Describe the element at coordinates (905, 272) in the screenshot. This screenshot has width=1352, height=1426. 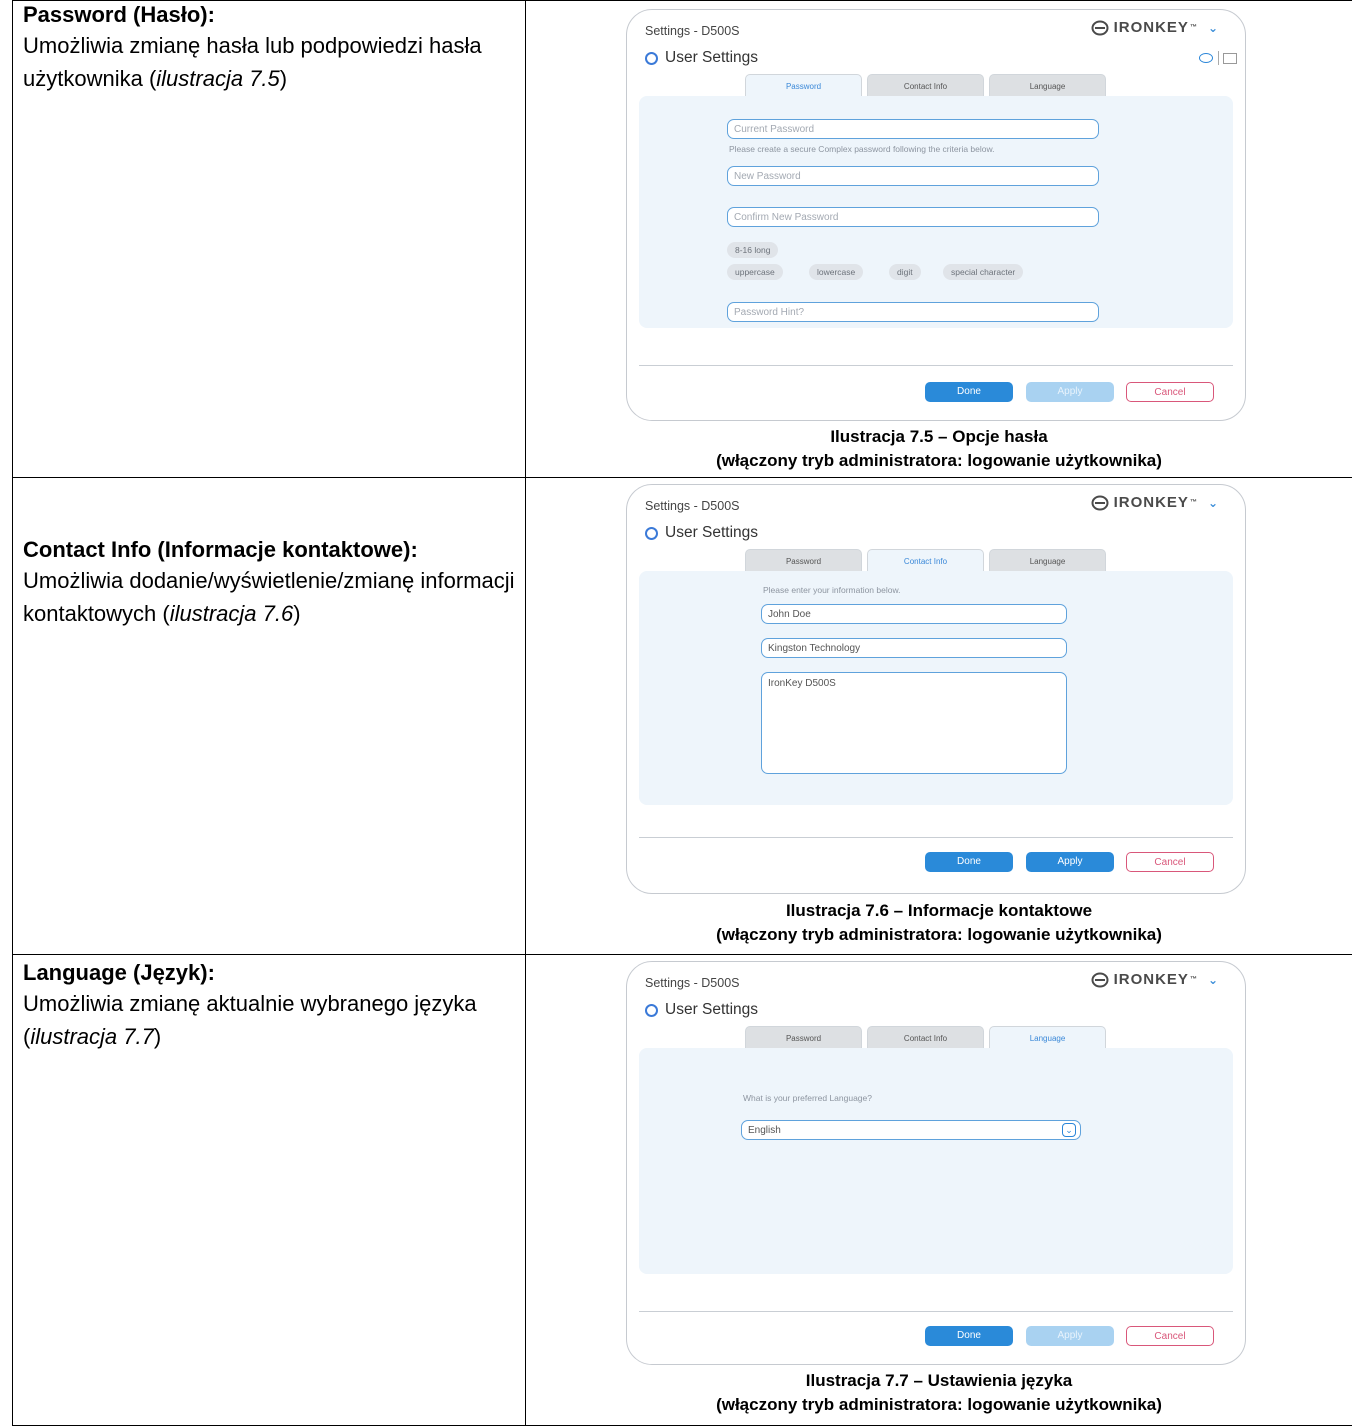
I see `criteria-digit-chip: digit` at that location.